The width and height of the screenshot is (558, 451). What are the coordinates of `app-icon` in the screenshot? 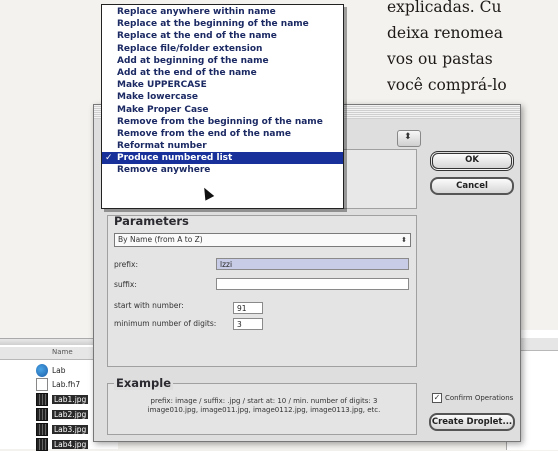 It's located at (42, 370).